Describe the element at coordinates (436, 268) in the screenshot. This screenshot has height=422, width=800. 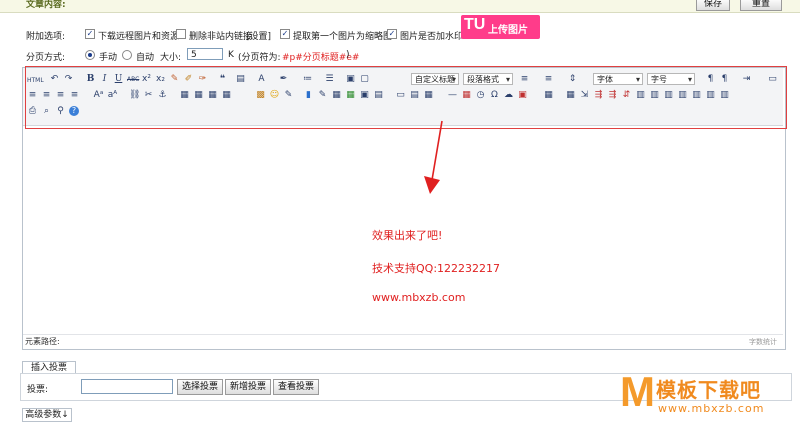
I see `editor-line-2: 技术支持QQ:122232217` at that location.